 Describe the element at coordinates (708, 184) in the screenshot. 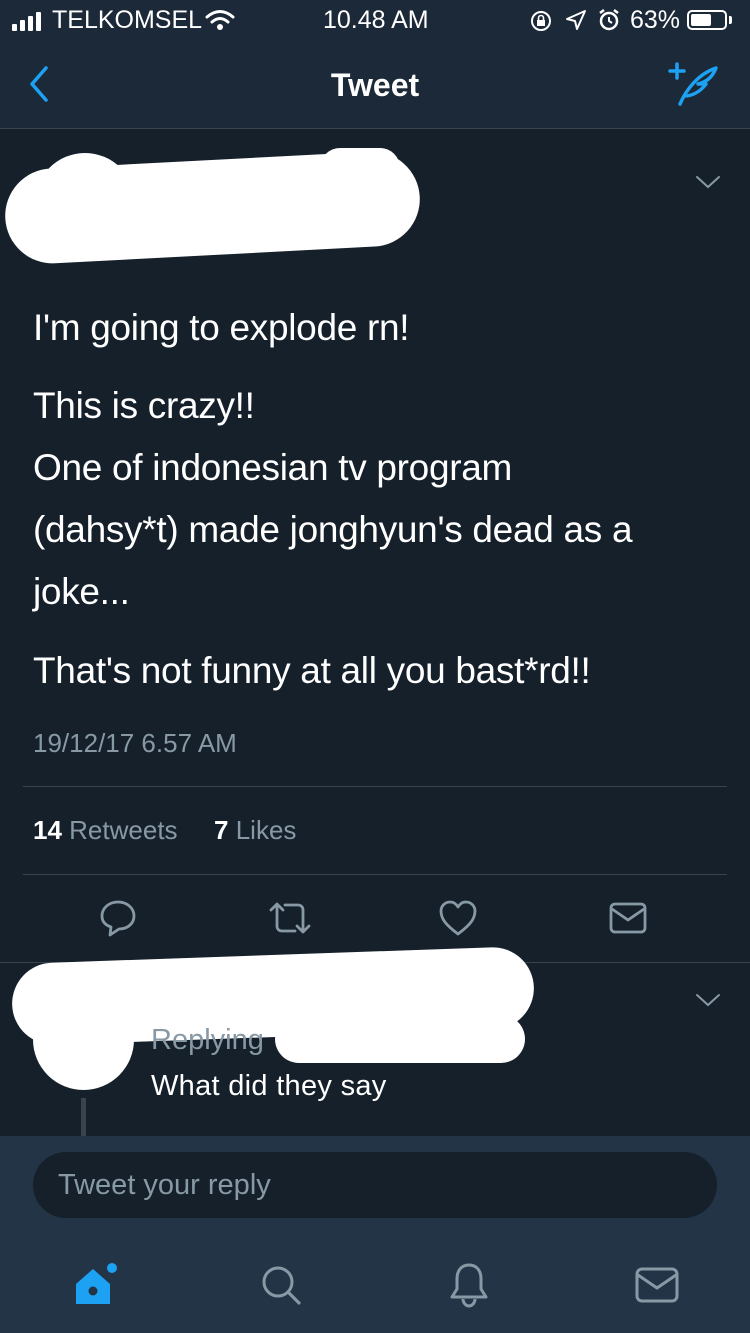

I see `chevron-down-icon` at that location.